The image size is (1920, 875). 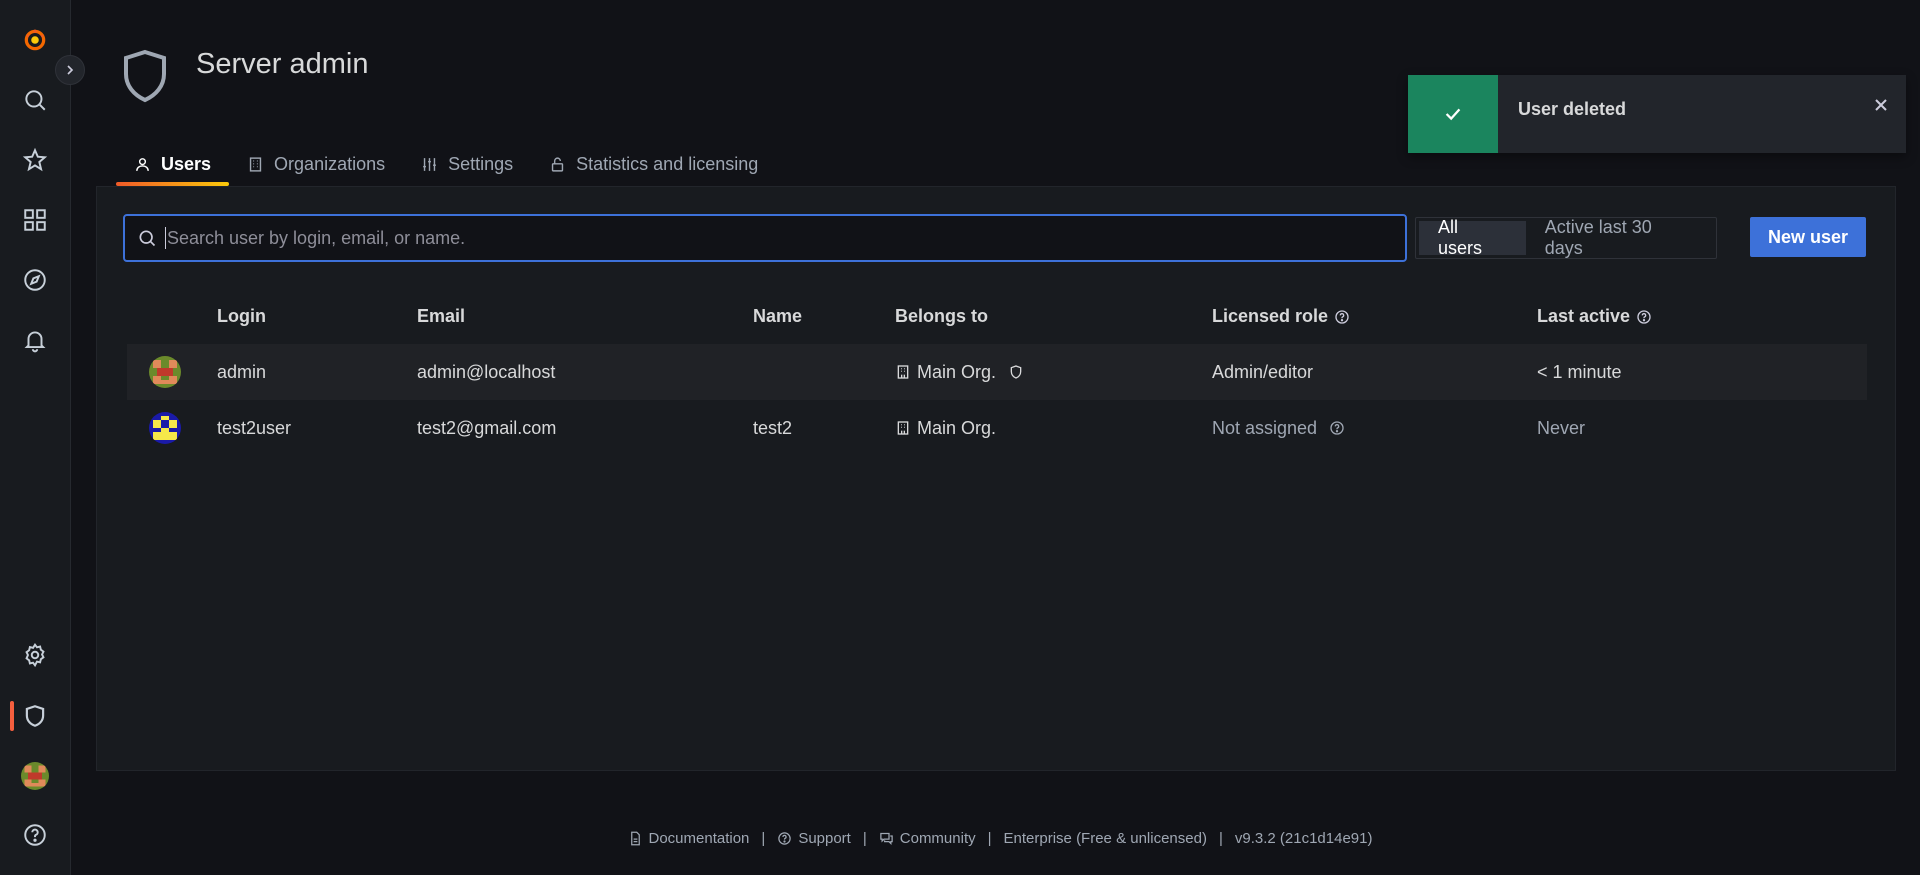 I want to click on cell-last-active: Never, so click(x=1561, y=427).